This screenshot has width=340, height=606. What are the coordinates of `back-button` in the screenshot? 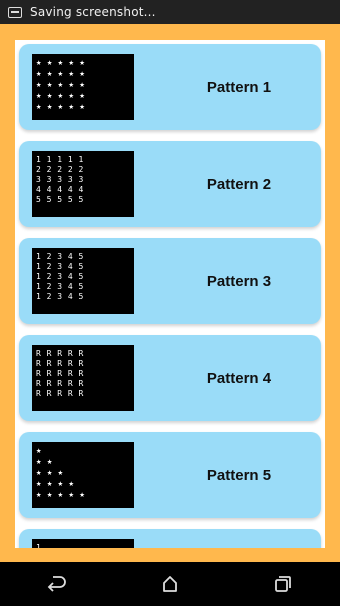 It's located at (57, 584).